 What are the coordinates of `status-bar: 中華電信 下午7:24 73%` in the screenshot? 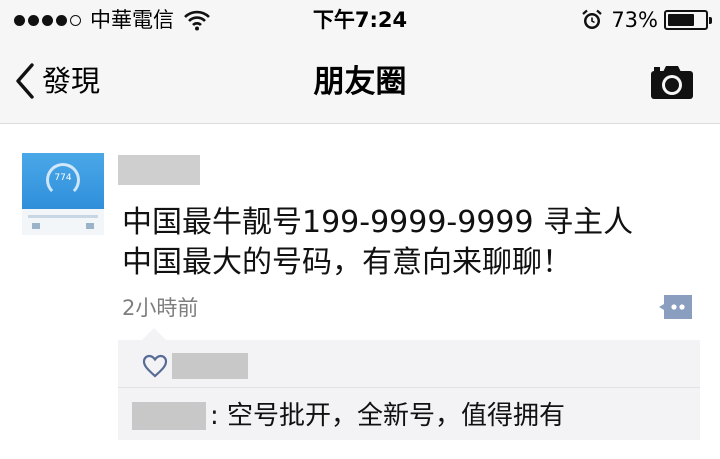 It's located at (360, 20).